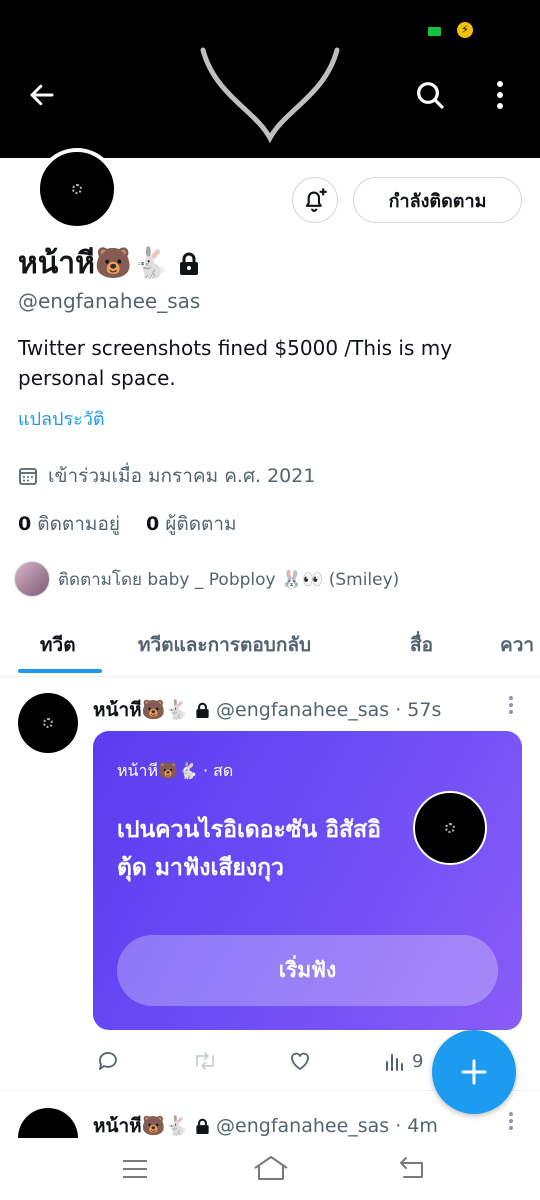  What do you see at coordinates (127, 524) in the screenshot?
I see `follow-counts: 0 ติดตามอยู่ 0 ผู้ติดตาม` at bounding box center [127, 524].